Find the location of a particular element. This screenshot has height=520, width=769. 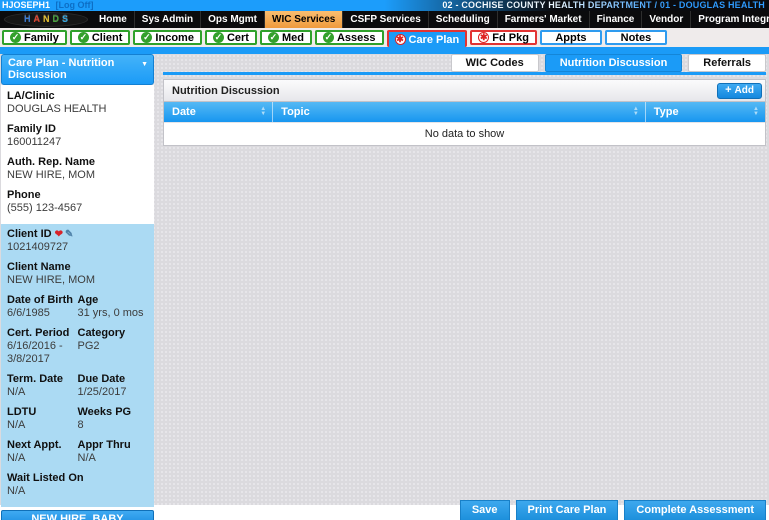

tab-label: Fd Pkg is located at coordinates (510, 37).